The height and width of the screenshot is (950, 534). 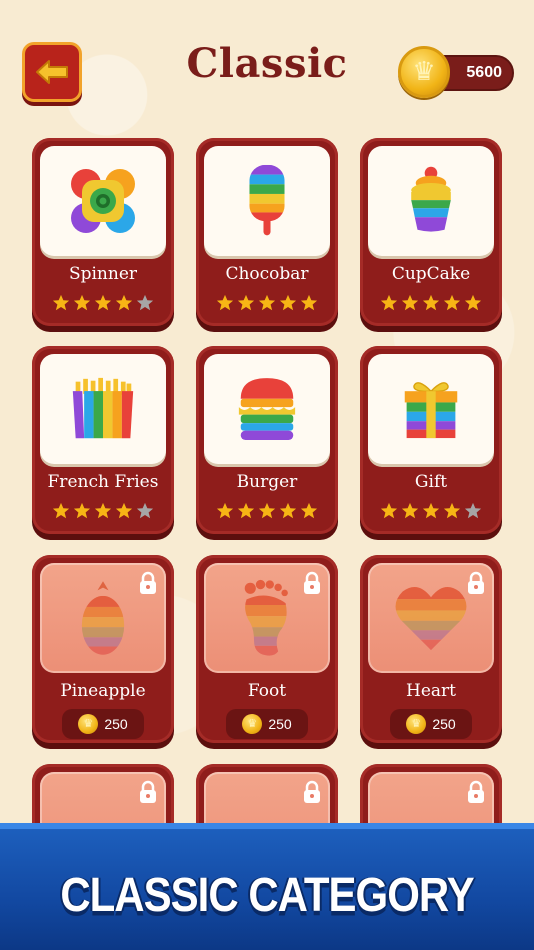 I want to click on level-card-cupcake: CupCake, so click(x=431, y=232).